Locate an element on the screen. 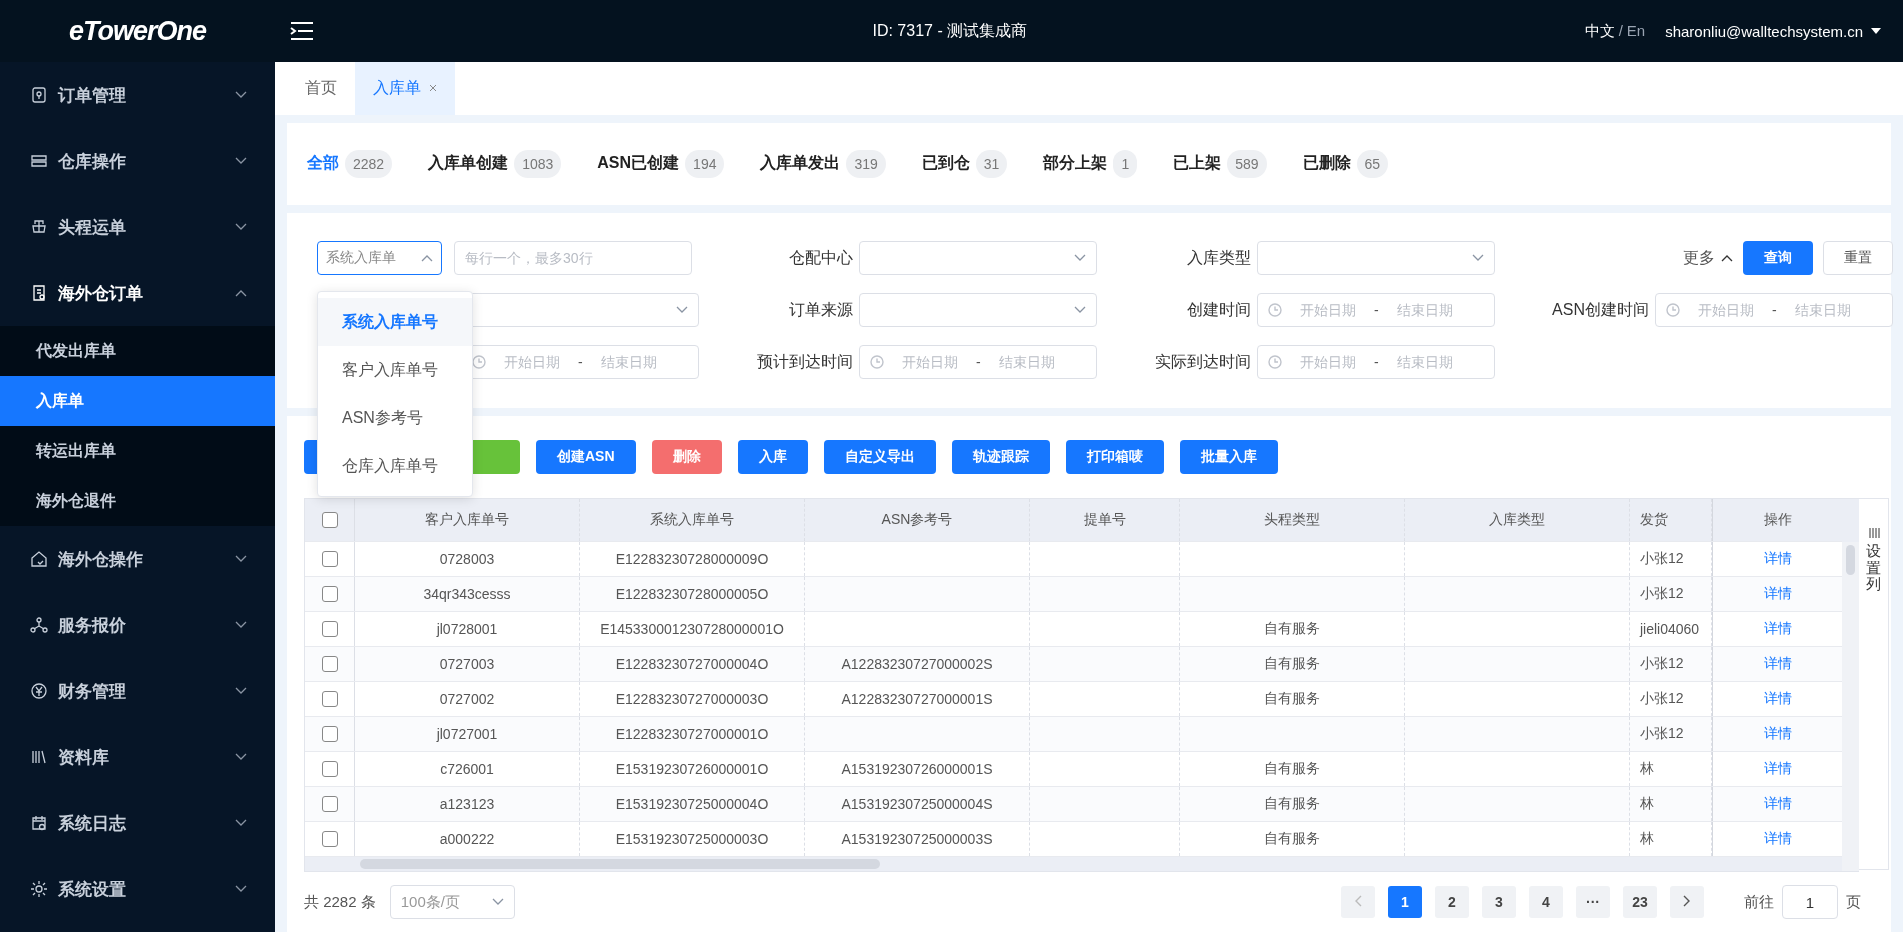  action-button: 自定义导出 is located at coordinates (879, 457).